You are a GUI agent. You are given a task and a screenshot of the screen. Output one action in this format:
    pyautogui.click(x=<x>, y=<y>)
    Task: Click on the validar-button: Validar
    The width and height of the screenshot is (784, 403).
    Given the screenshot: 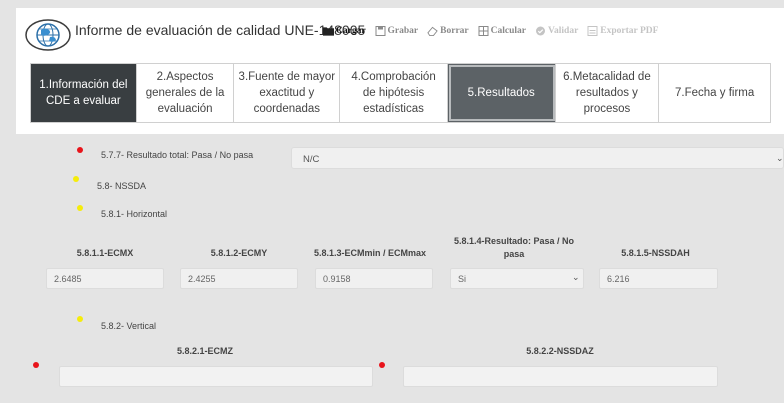 What is the action you would take?
    pyautogui.click(x=556, y=31)
    